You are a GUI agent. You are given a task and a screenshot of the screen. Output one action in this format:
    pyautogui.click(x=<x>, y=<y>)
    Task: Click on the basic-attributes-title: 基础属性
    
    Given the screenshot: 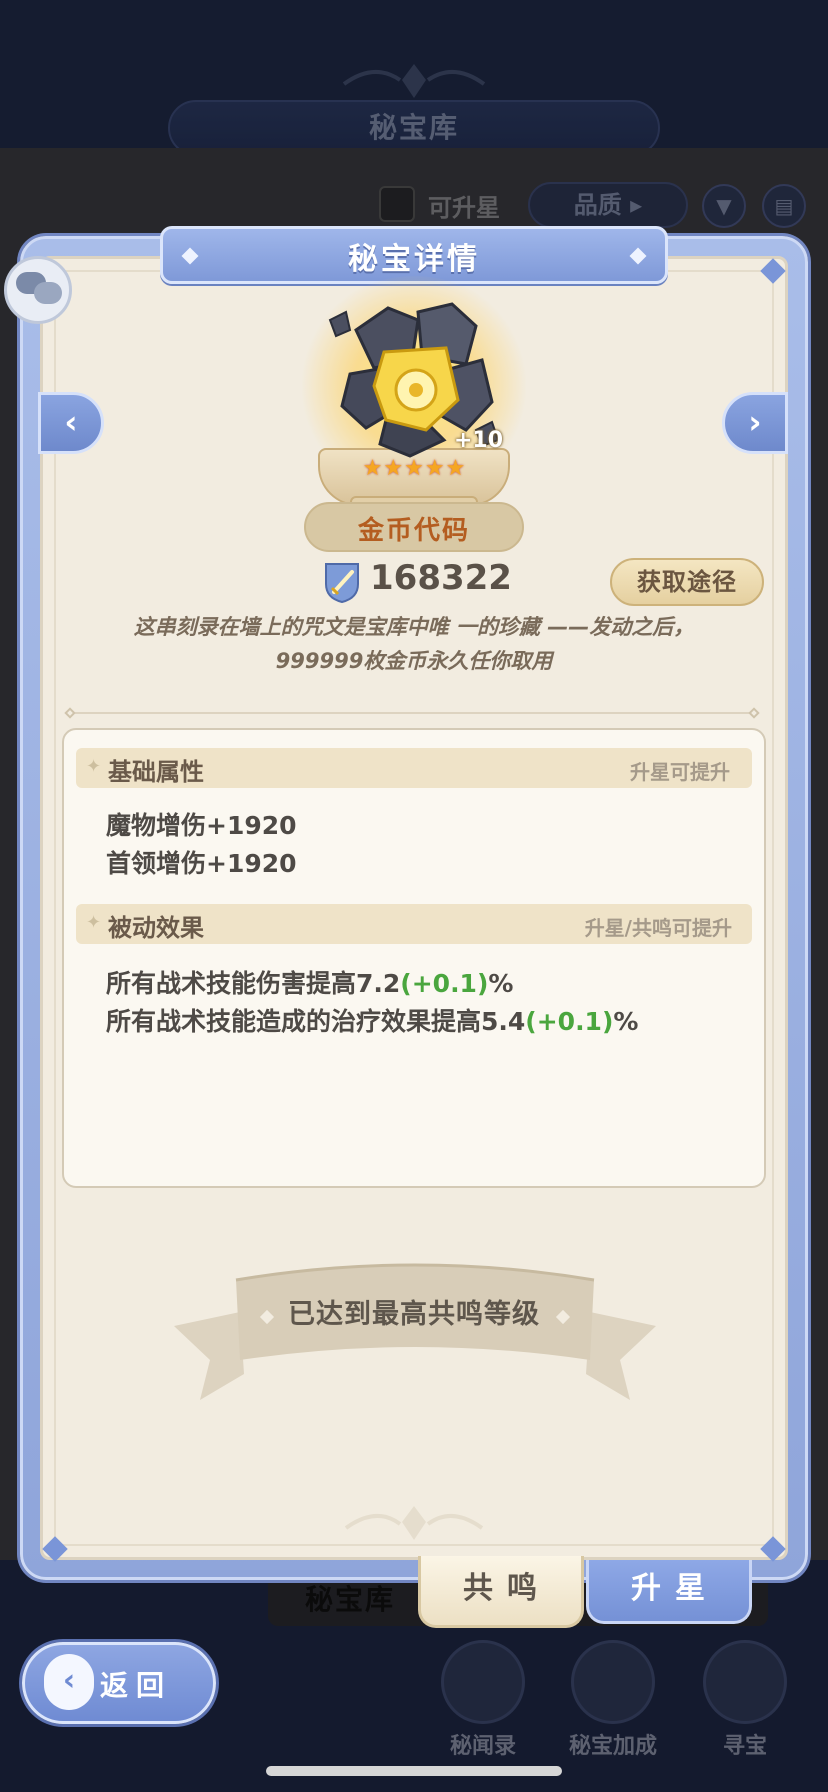 What is the action you would take?
    pyautogui.click(x=156, y=772)
    